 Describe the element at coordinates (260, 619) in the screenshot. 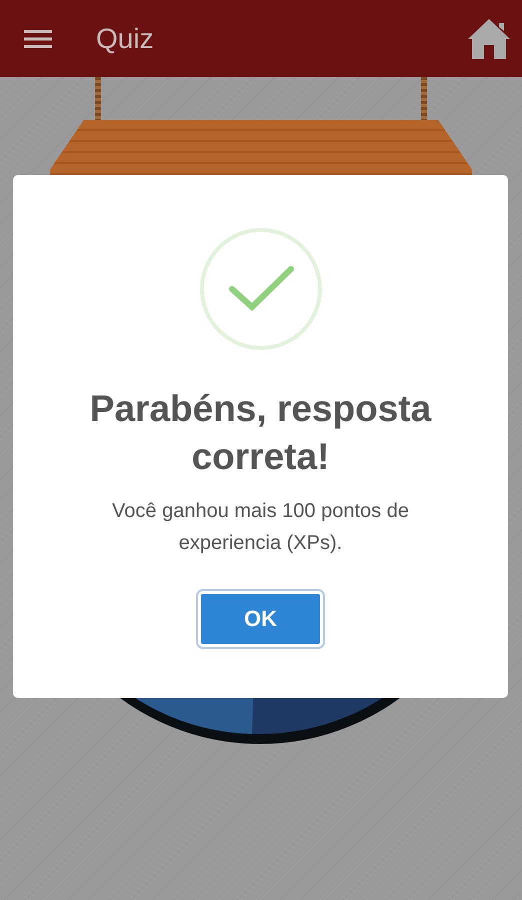

I see `ok-button: OK` at that location.